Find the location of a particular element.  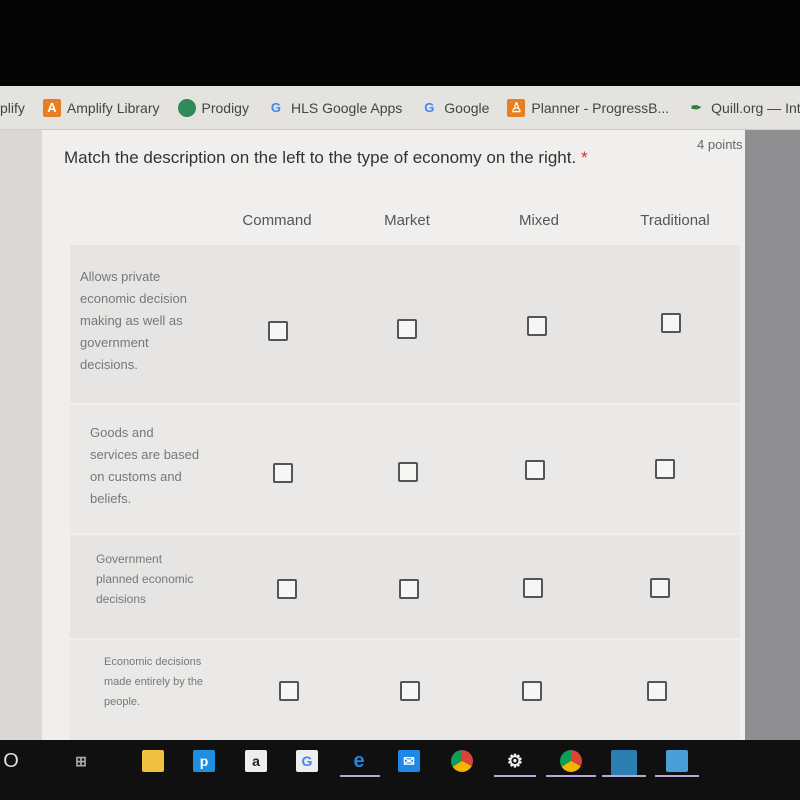

file-explorer-icon is located at coordinates (153, 761).